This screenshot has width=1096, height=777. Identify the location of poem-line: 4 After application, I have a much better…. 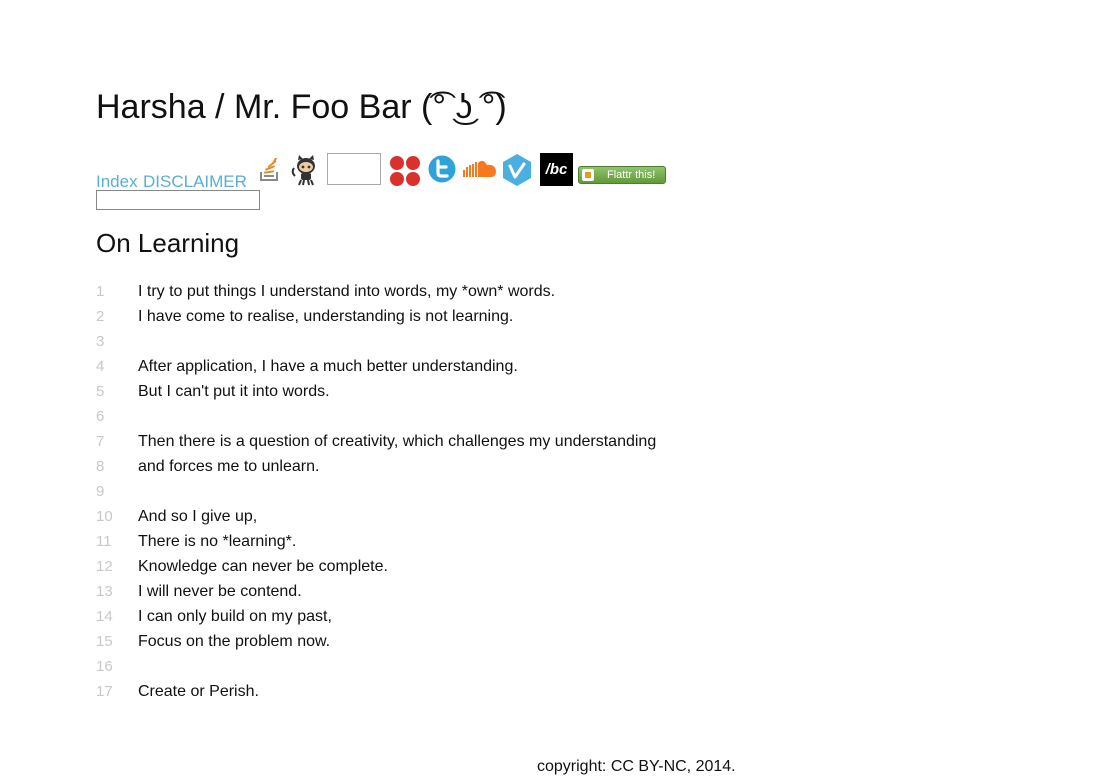
(446, 366).